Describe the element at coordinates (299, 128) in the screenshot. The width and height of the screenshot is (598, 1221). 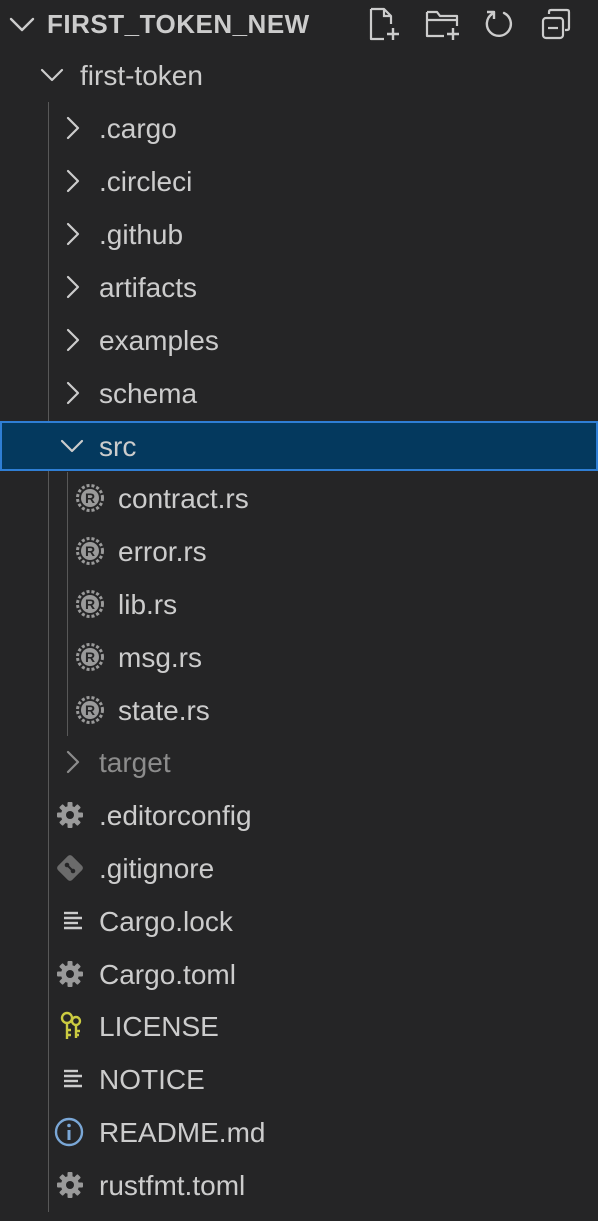
I see `tree-folder: .cargo` at that location.